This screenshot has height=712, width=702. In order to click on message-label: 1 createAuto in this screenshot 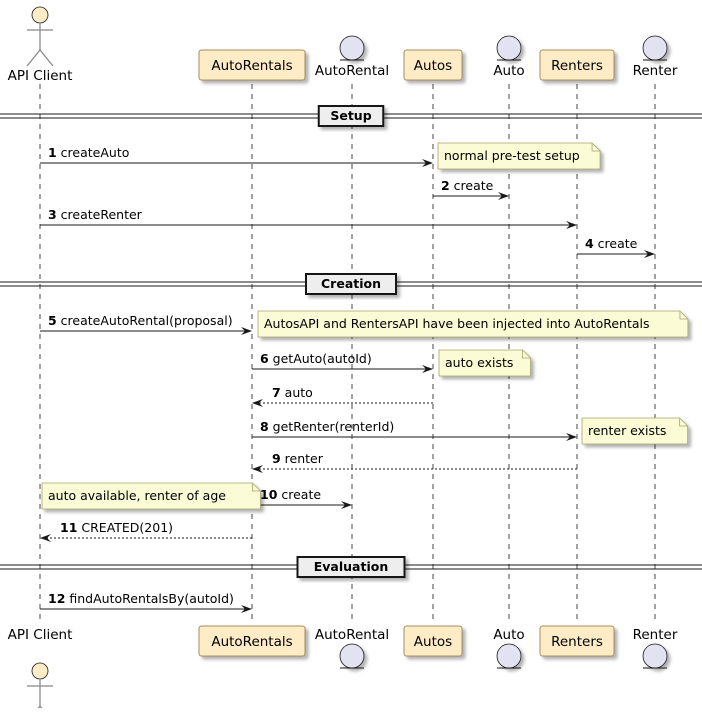, I will do `click(88, 152)`.